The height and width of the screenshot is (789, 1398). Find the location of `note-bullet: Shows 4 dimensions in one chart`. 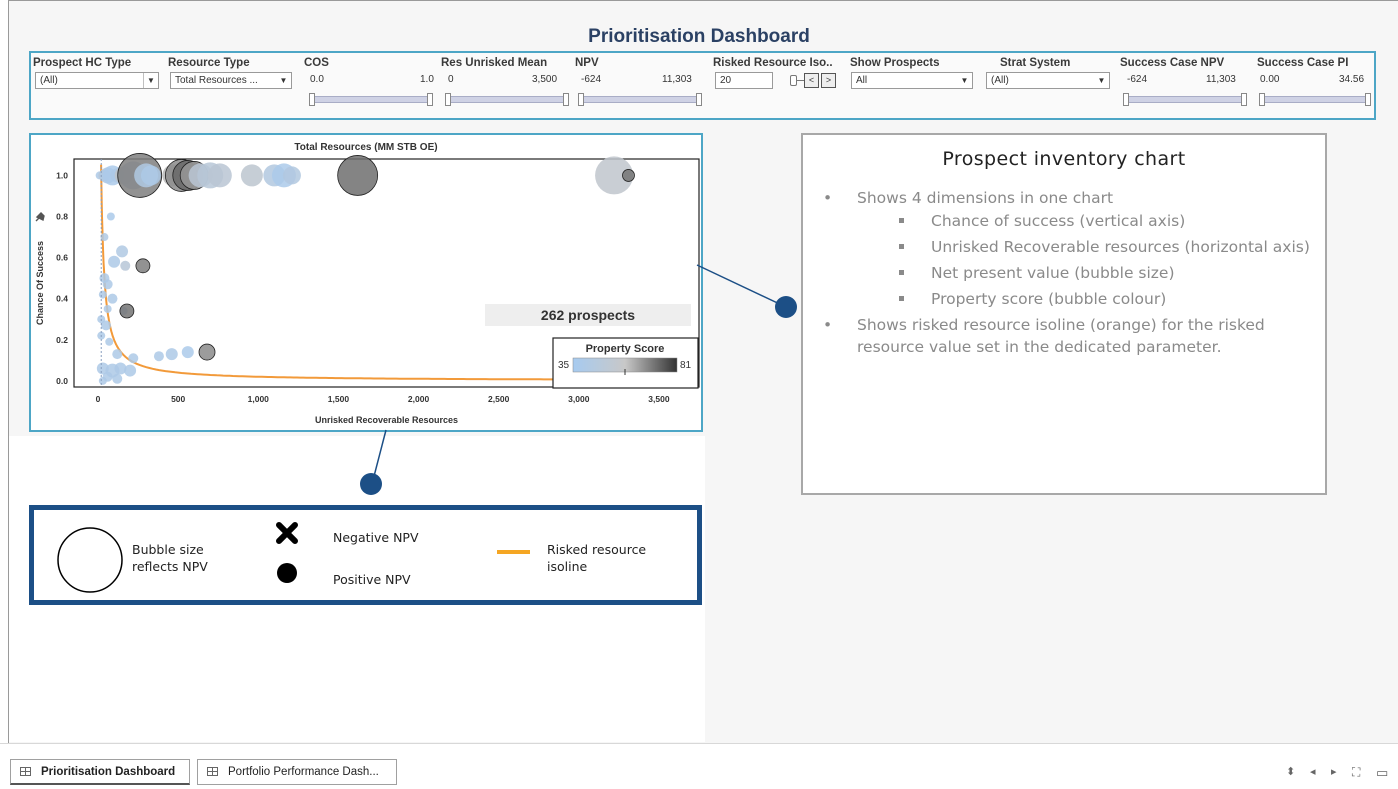

note-bullet: Shows 4 dimensions in one chart is located at coordinates (1068, 198).